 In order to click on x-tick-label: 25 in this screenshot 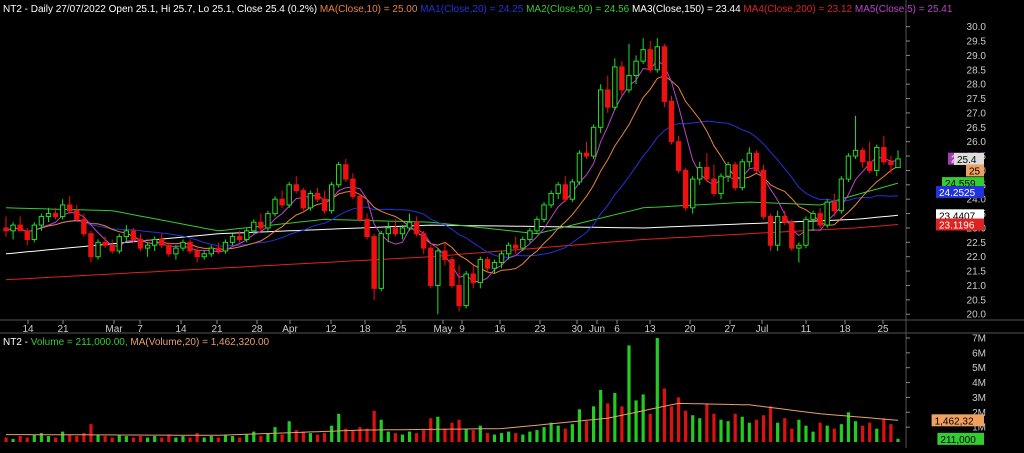, I will do `click(883, 329)`.